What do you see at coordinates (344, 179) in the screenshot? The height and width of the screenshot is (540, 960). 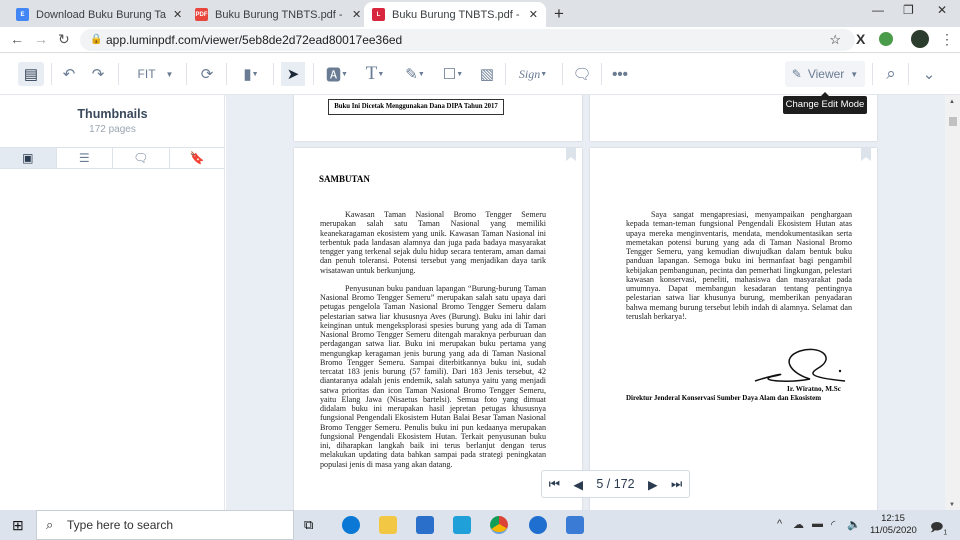 I see `page-heading: SAMBUTAN` at bounding box center [344, 179].